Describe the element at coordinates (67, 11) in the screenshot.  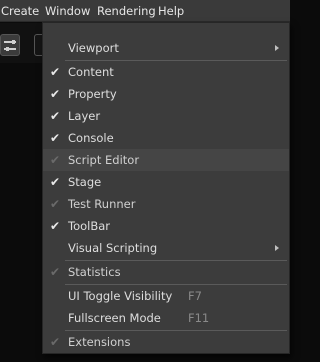
I see `menu-window: Window` at that location.